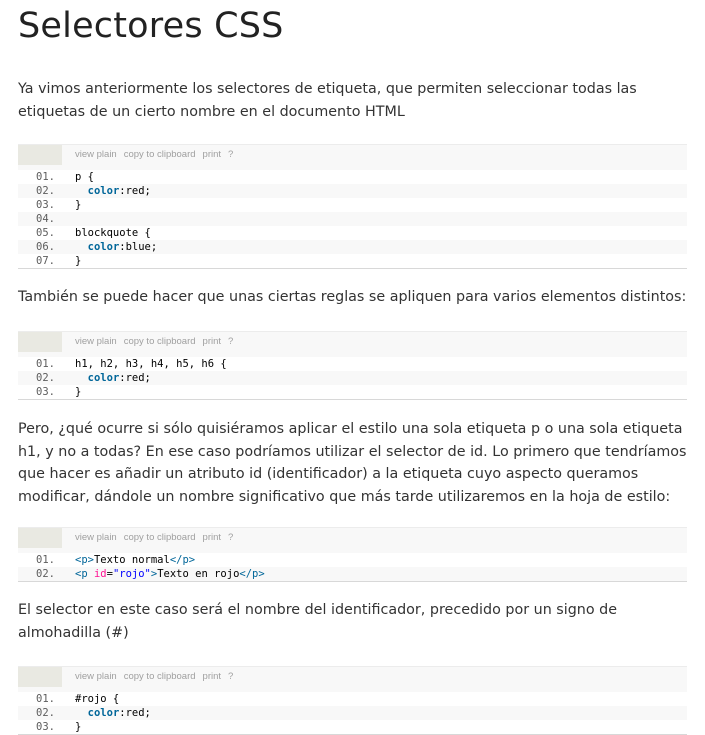  What do you see at coordinates (352, 261) in the screenshot?
I see `code-line: 07.}` at bounding box center [352, 261].